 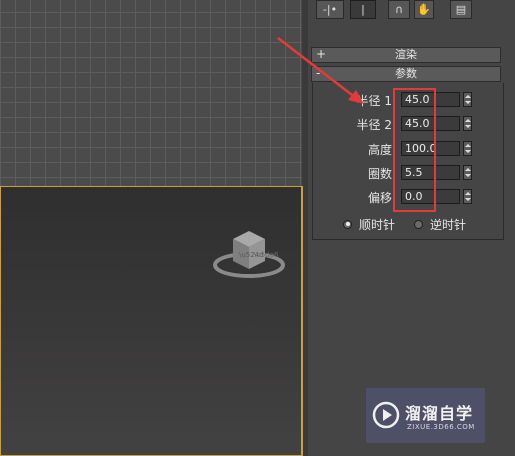 I want to click on counterclockwise-radio: 逆时针, so click(x=440, y=224).